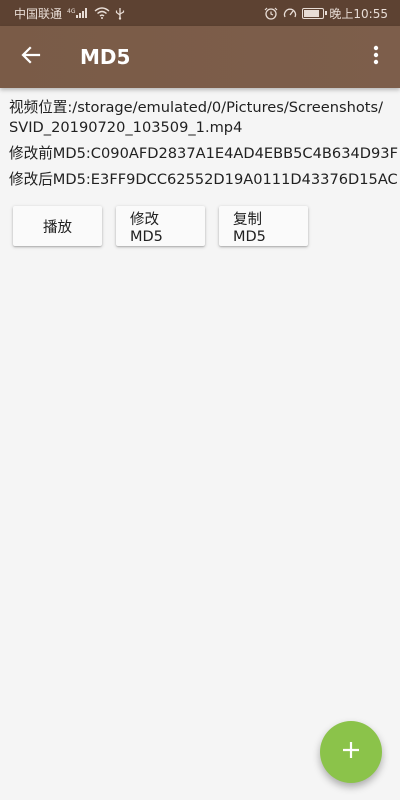 This screenshot has height=800, width=400. What do you see at coordinates (311, 13) in the screenshot?
I see `battery-level-fill` at bounding box center [311, 13].